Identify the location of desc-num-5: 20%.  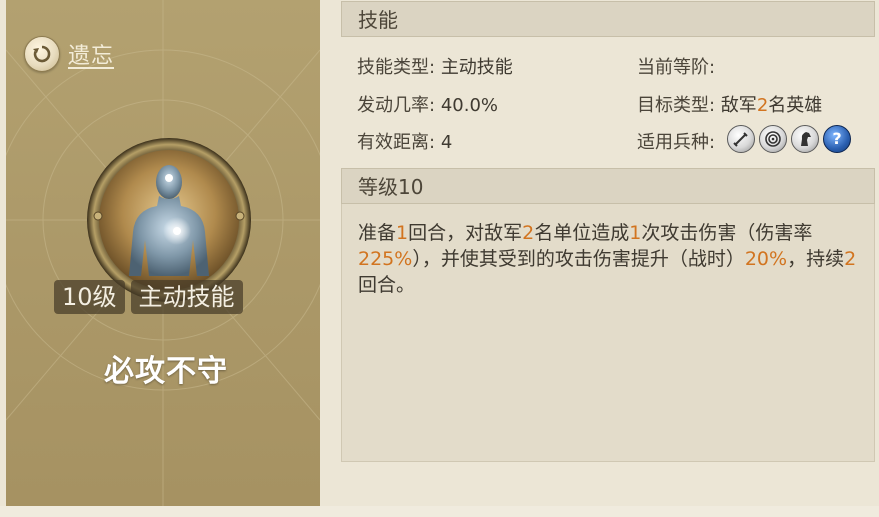
(766, 259).